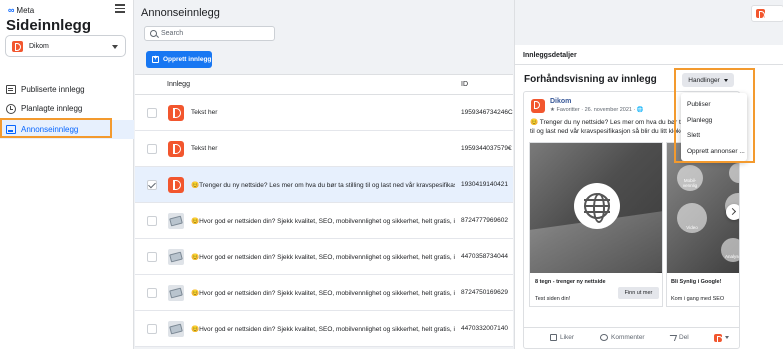 The height and width of the screenshot is (349, 783). Describe the element at coordinates (570, 282) in the screenshot. I see `slide-title: 8 tegn - trenger ny nettside` at that location.